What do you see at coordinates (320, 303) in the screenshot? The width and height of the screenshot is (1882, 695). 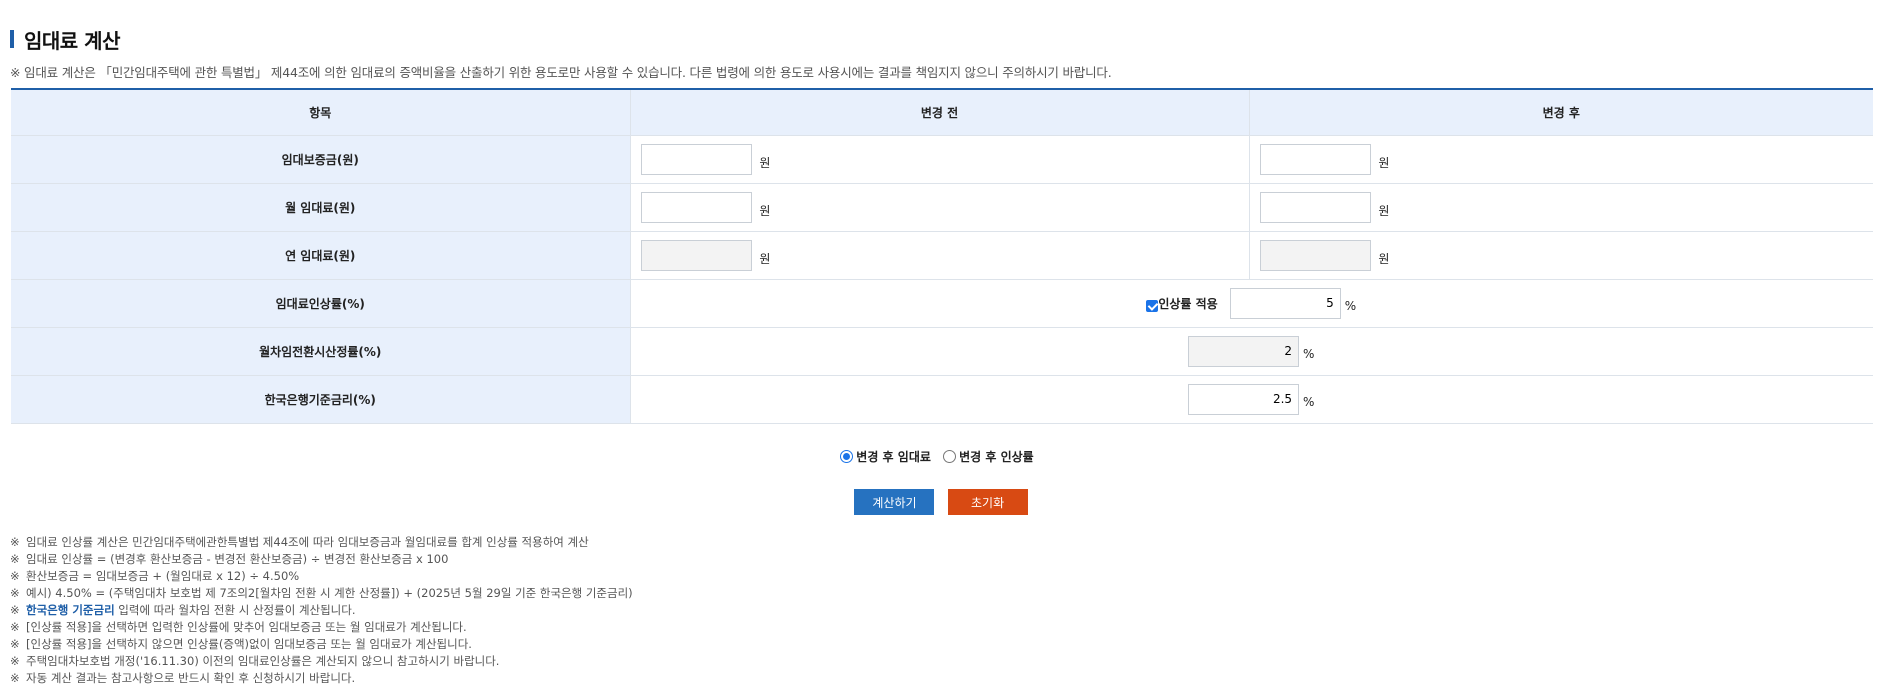 I see `row-label-increase: 임대료인상률(%)` at bounding box center [320, 303].